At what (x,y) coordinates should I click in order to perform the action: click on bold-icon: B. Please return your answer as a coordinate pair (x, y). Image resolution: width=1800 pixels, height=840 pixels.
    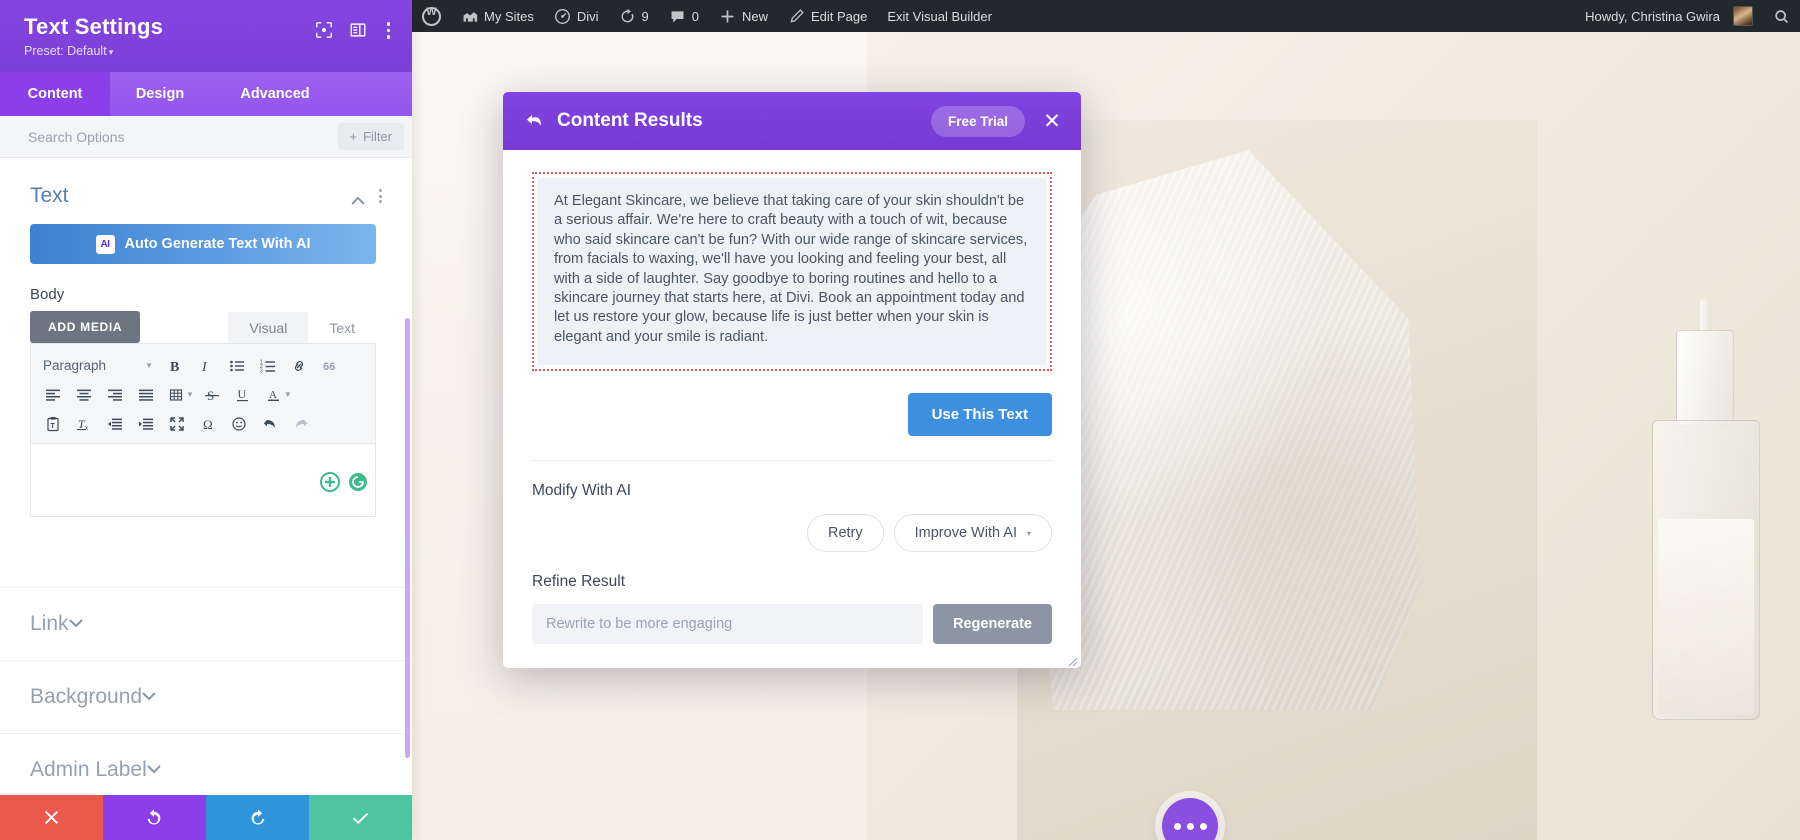
    Looking at the image, I should click on (174, 365).